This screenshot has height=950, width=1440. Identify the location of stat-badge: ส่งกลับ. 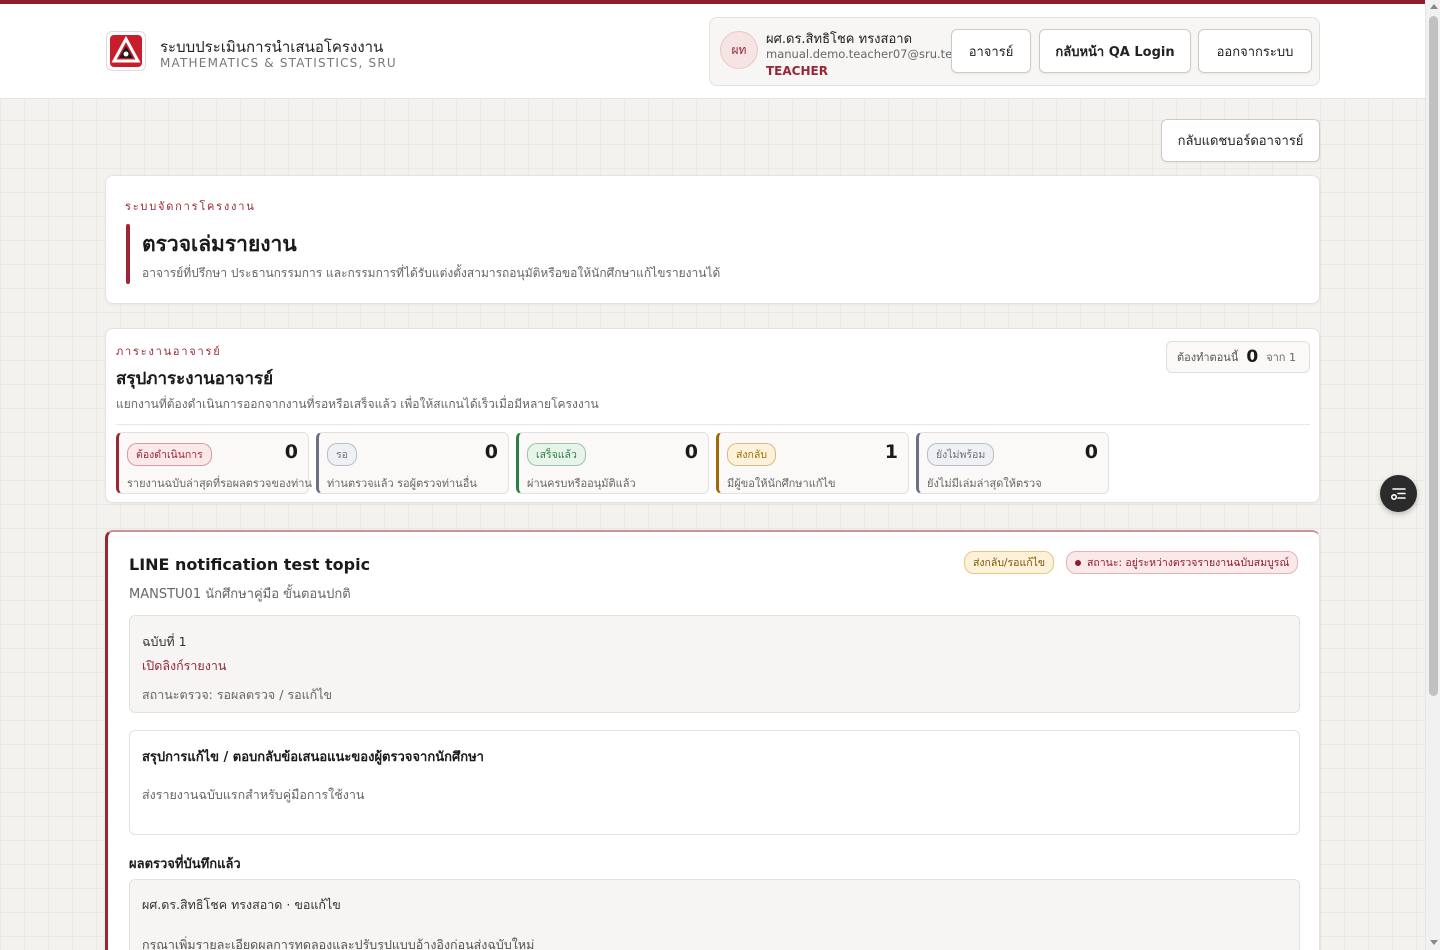
(751, 454).